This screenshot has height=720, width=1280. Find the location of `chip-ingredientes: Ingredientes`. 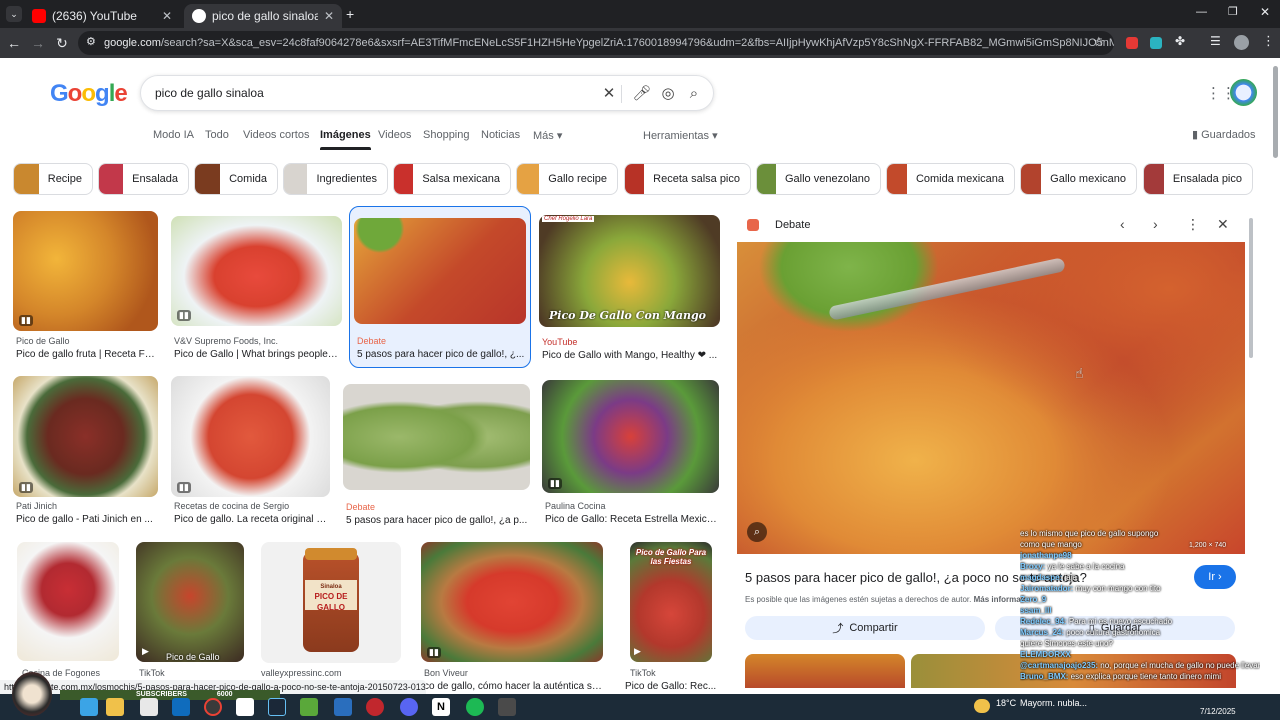

chip-ingredientes: Ingredientes is located at coordinates (335, 179).